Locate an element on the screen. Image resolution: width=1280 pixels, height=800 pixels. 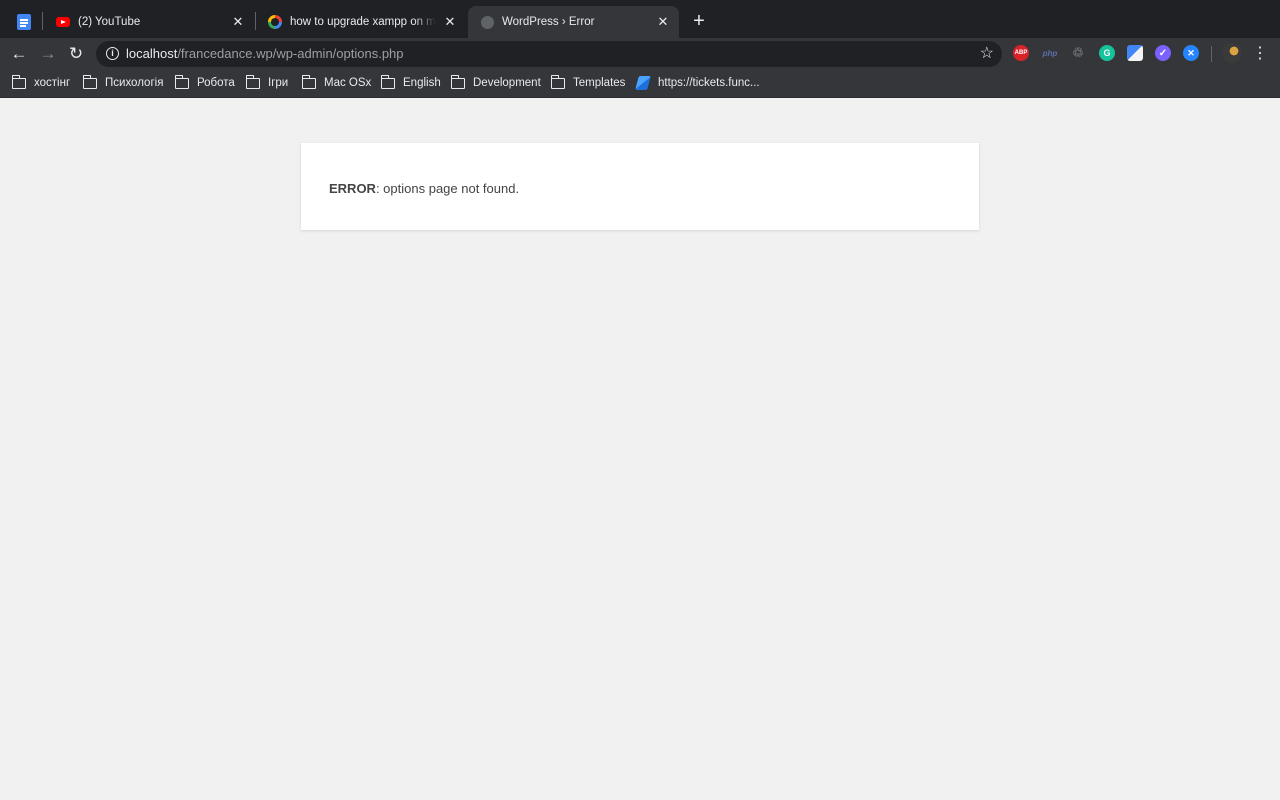
globe-icon is located at coordinates (487, 22).